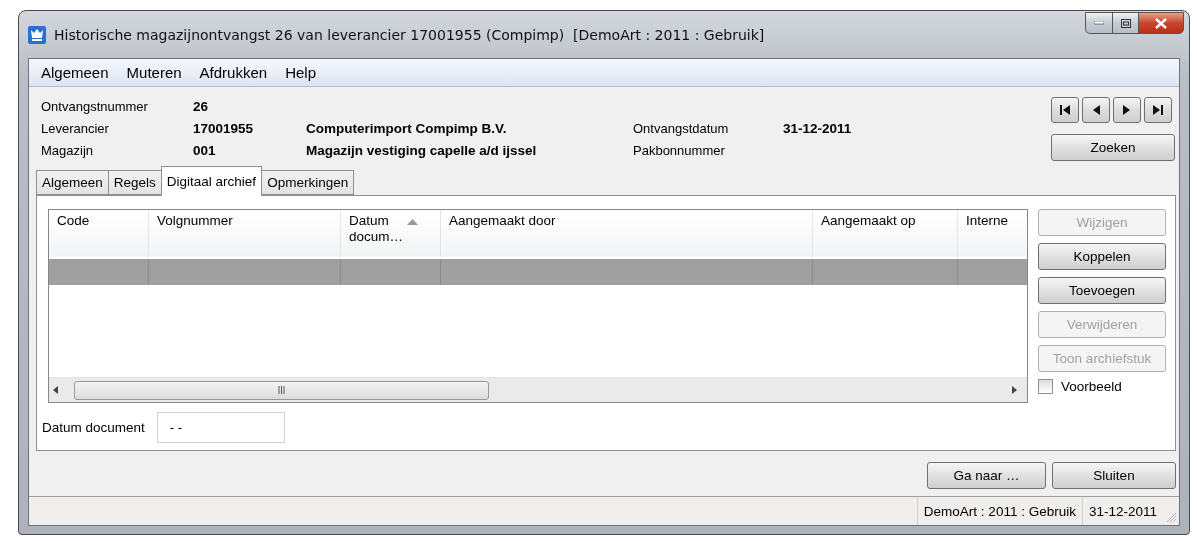 The height and width of the screenshot is (541, 1197). Describe the element at coordinates (885, 233) in the screenshot. I see `column-header: Aangemaakt op` at that location.